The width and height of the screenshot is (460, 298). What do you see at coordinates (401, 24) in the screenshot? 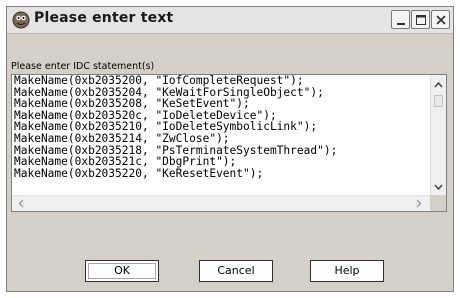
I see `minimize-icon` at bounding box center [401, 24].